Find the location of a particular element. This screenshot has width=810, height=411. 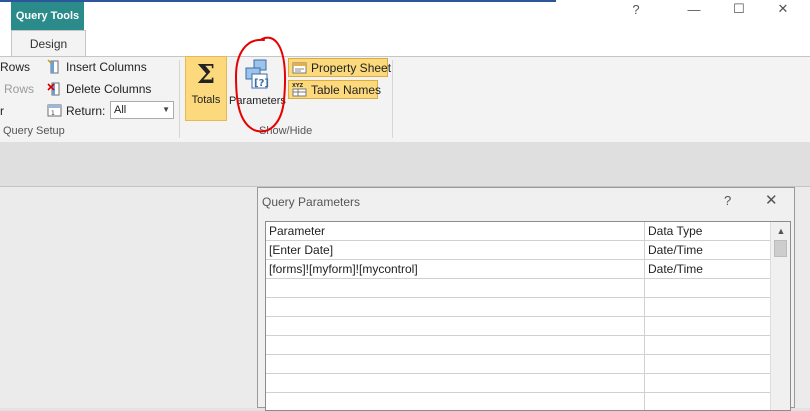

totals-button: Σ Totals is located at coordinates (206, 88).